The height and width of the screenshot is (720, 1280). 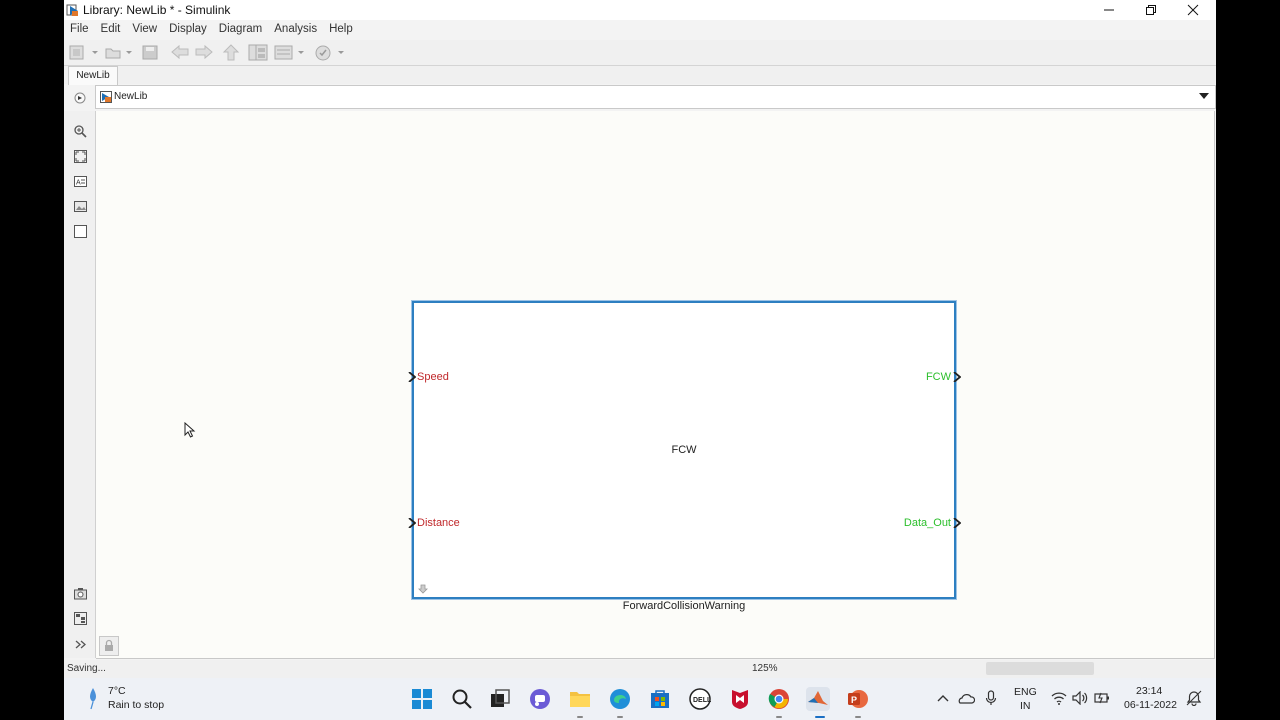 What do you see at coordinates (1102, 698) in the screenshot?
I see `battery-icon` at bounding box center [1102, 698].